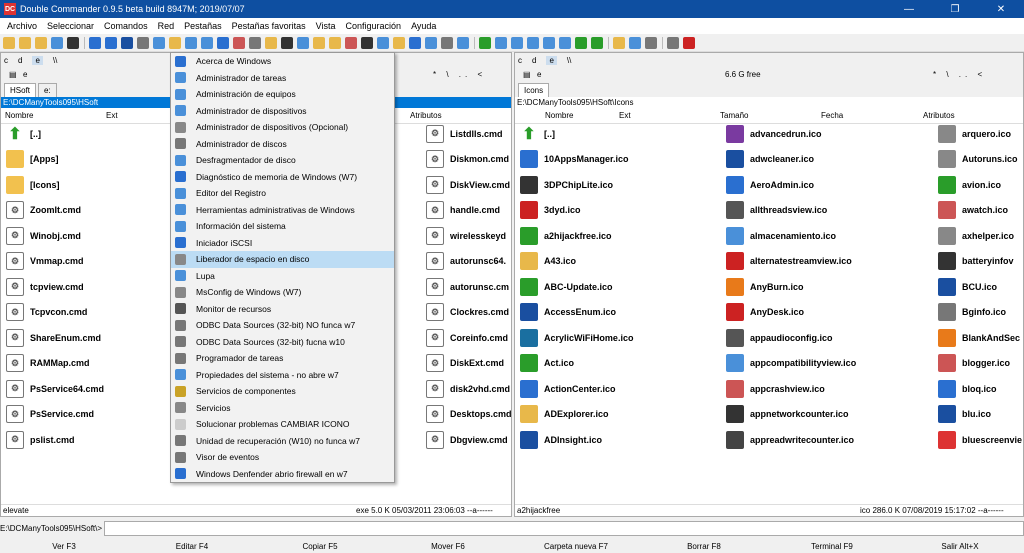 This screenshot has width=1024, height=553. I want to click on file-item: 10AppsManager.ico, so click(617, 159).